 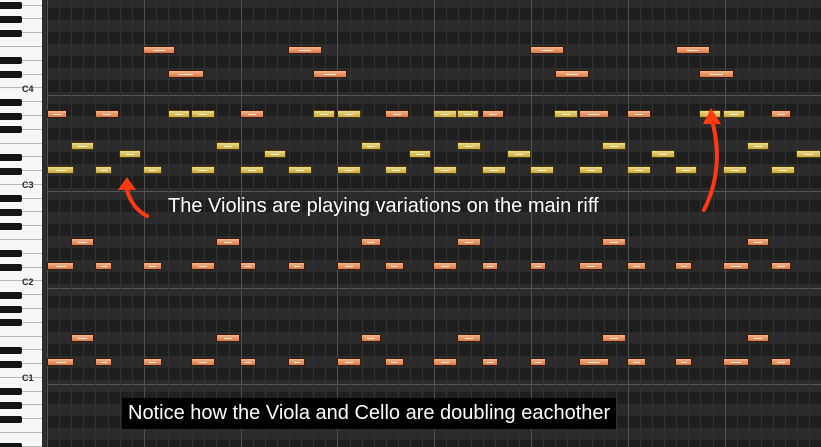 I want to click on piano-keyboard: C4 C3 C2 C1, so click(x=21, y=223).